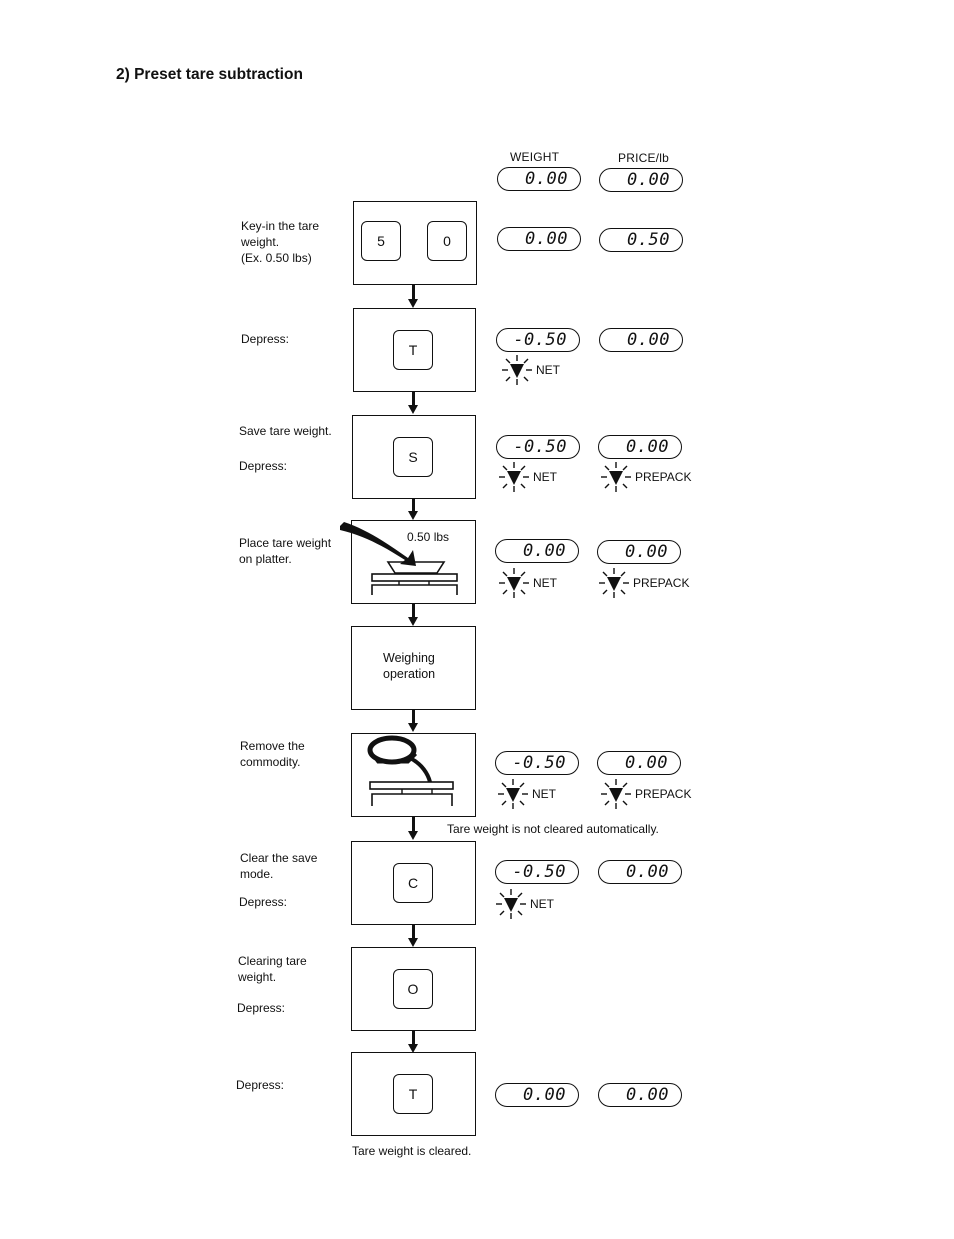 Image resolution: width=954 pixels, height=1239 pixels. I want to click on step-label-depress-c: Depress:, so click(263, 902).